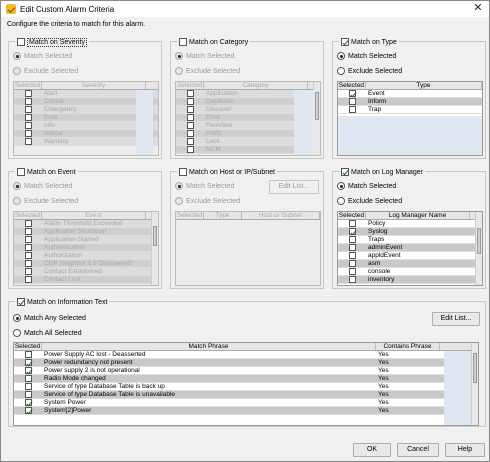 Image resolution: width=490 pixels, height=462 pixels. I want to click on close-button: ✕, so click(478, 9).